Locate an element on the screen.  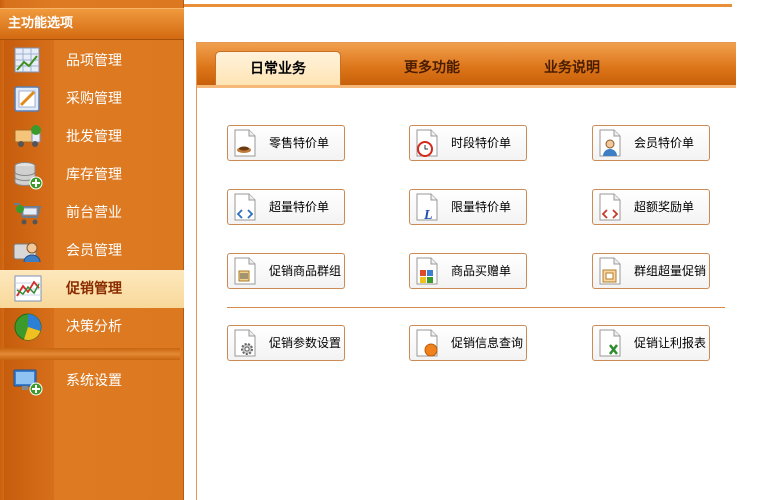
database-add-icon is located at coordinates (28, 176).